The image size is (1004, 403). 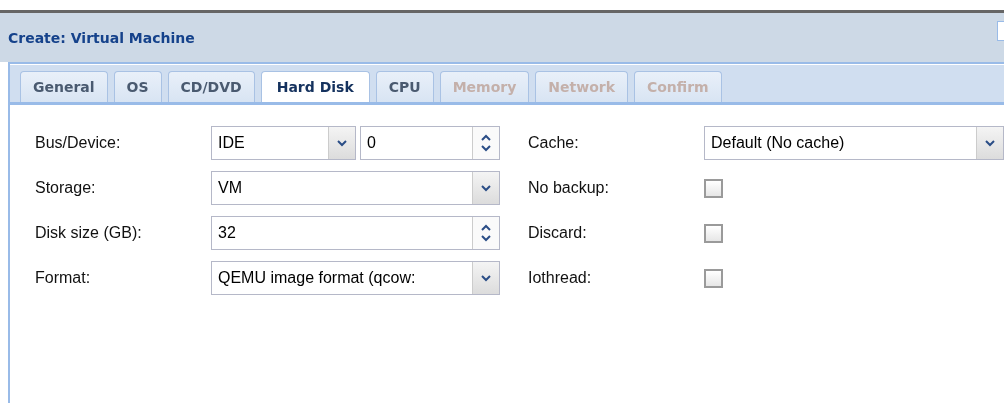 I want to click on select-field: IDE, so click(x=283, y=143).